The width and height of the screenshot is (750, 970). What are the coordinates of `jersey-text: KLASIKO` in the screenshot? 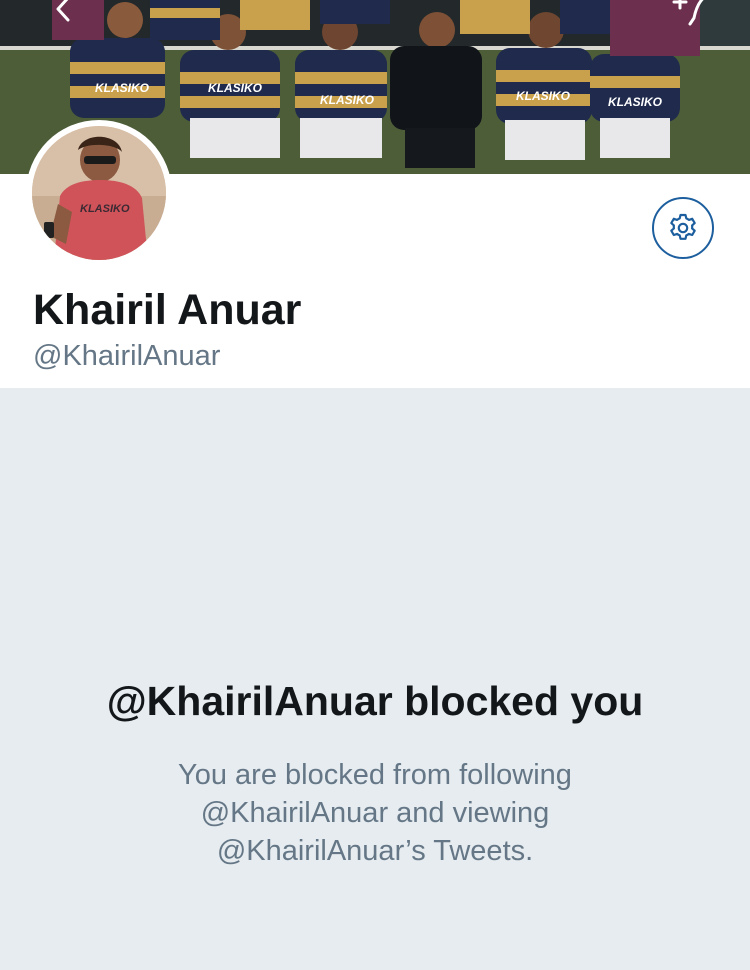 It's located at (122, 88).